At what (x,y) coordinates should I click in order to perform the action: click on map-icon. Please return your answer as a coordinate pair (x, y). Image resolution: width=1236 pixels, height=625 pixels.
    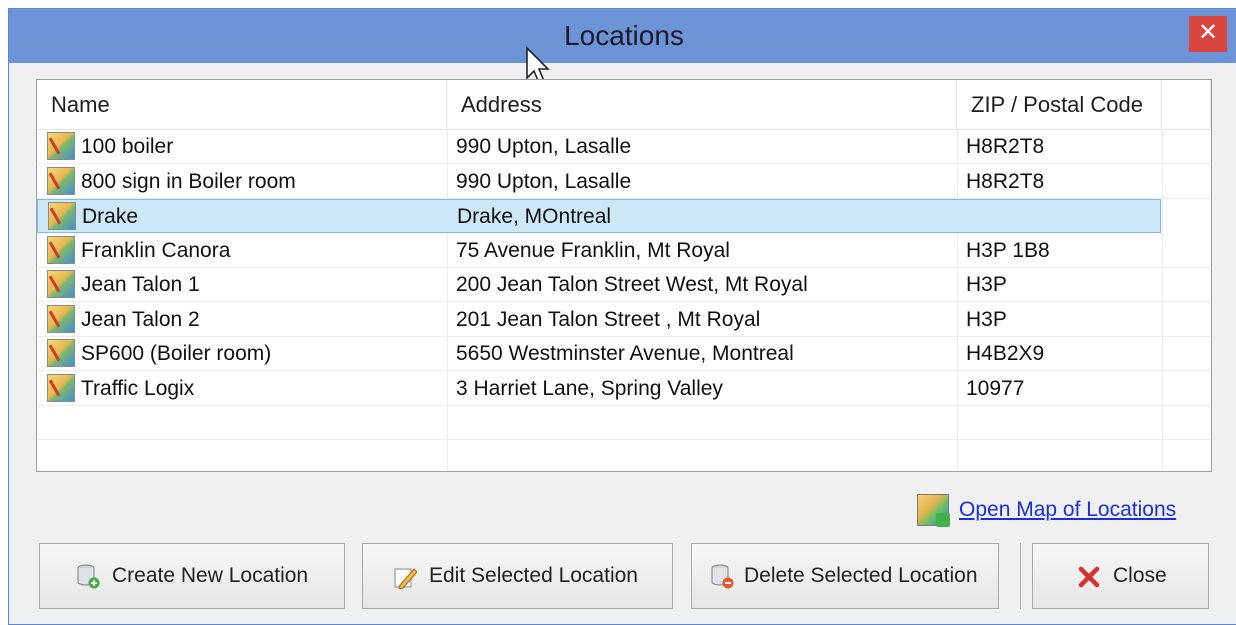
    Looking at the image, I should click on (933, 510).